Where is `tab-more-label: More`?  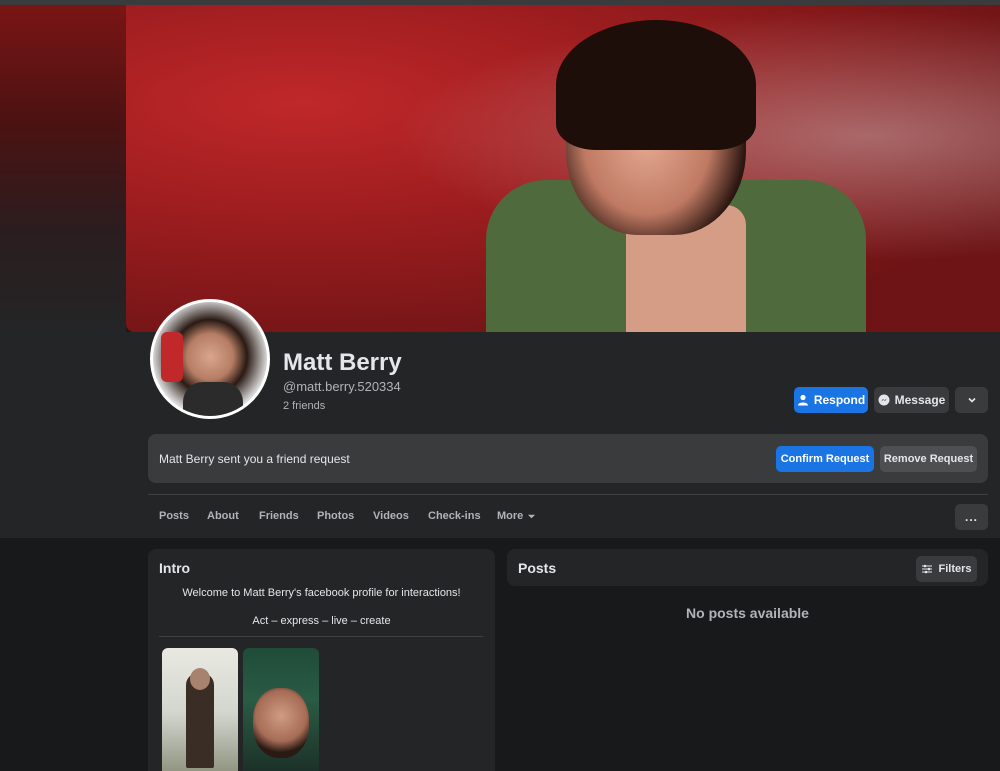
tab-more-label: More is located at coordinates (510, 516).